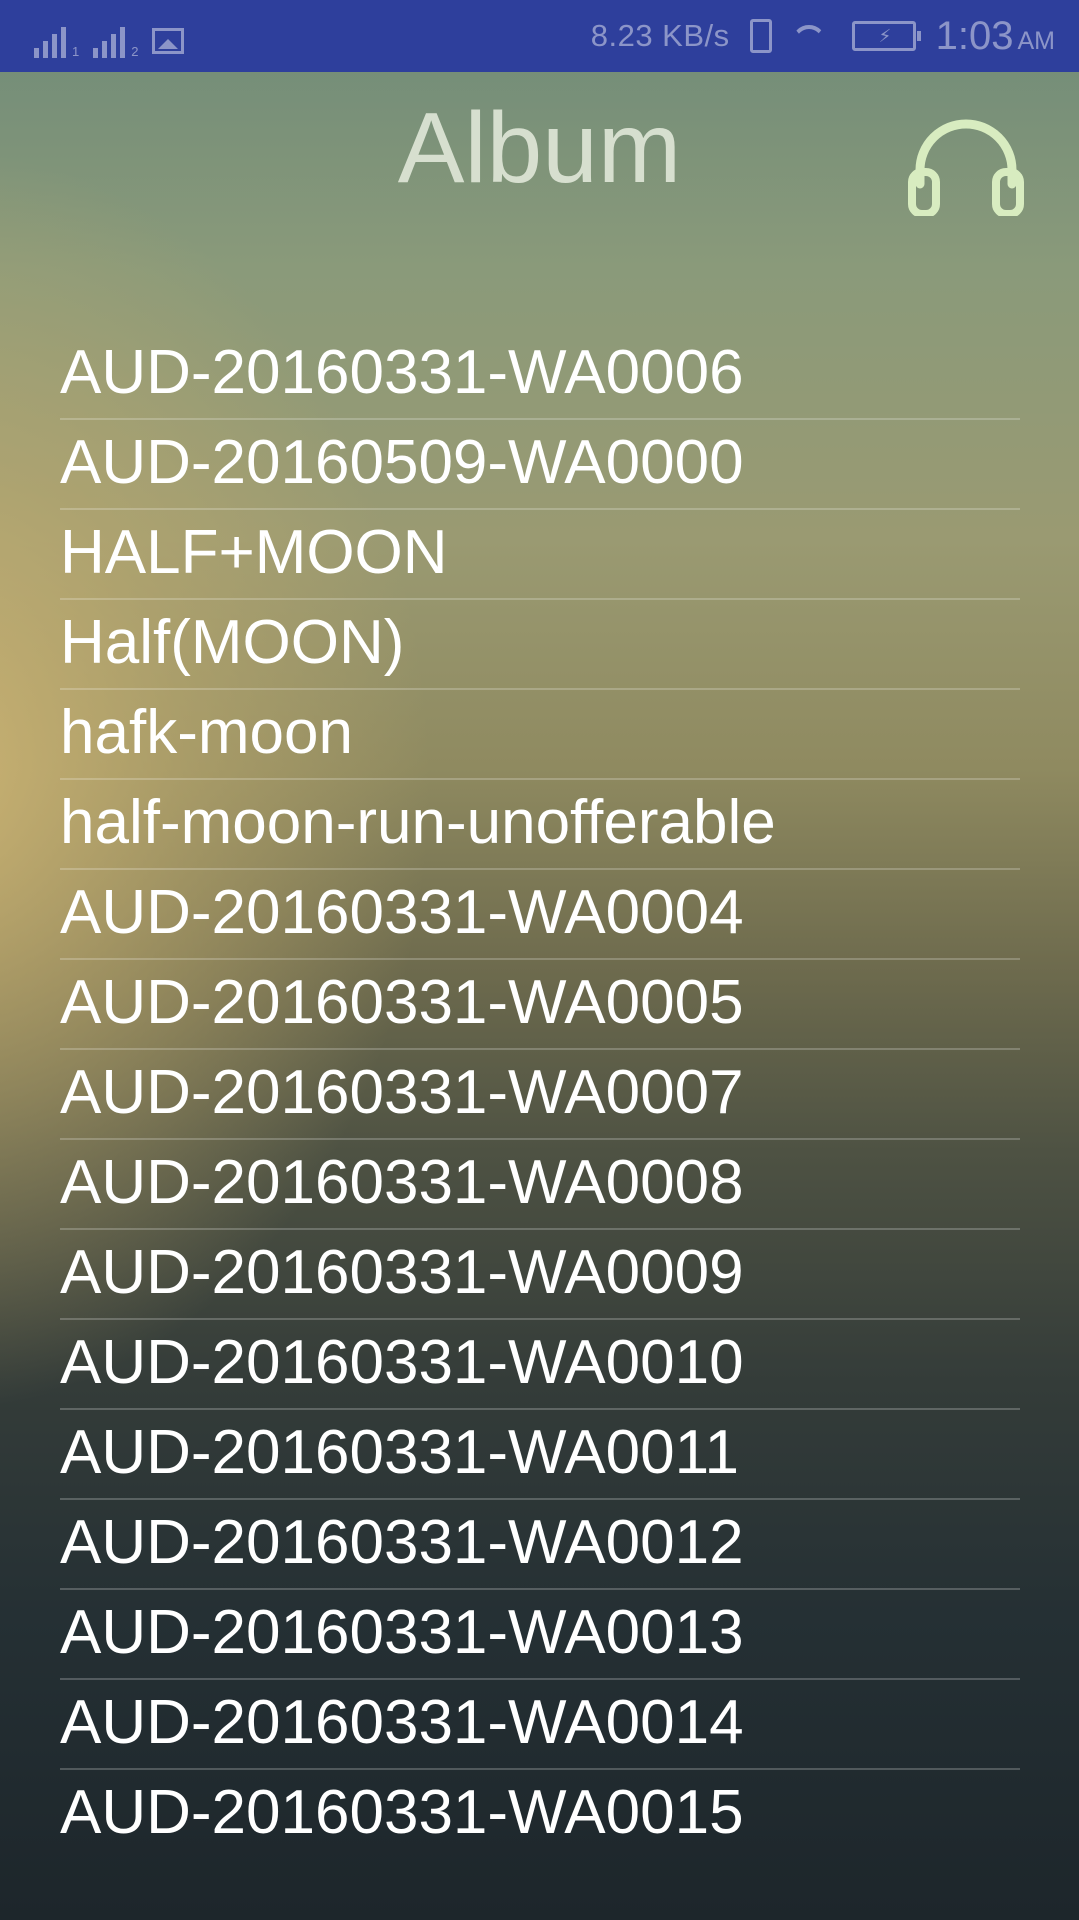 Image resolution: width=1079 pixels, height=1920 pixels. What do you see at coordinates (540, 645) in the screenshot?
I see `song-list-item: Half(MOON)` at bounding box center [540, 645].